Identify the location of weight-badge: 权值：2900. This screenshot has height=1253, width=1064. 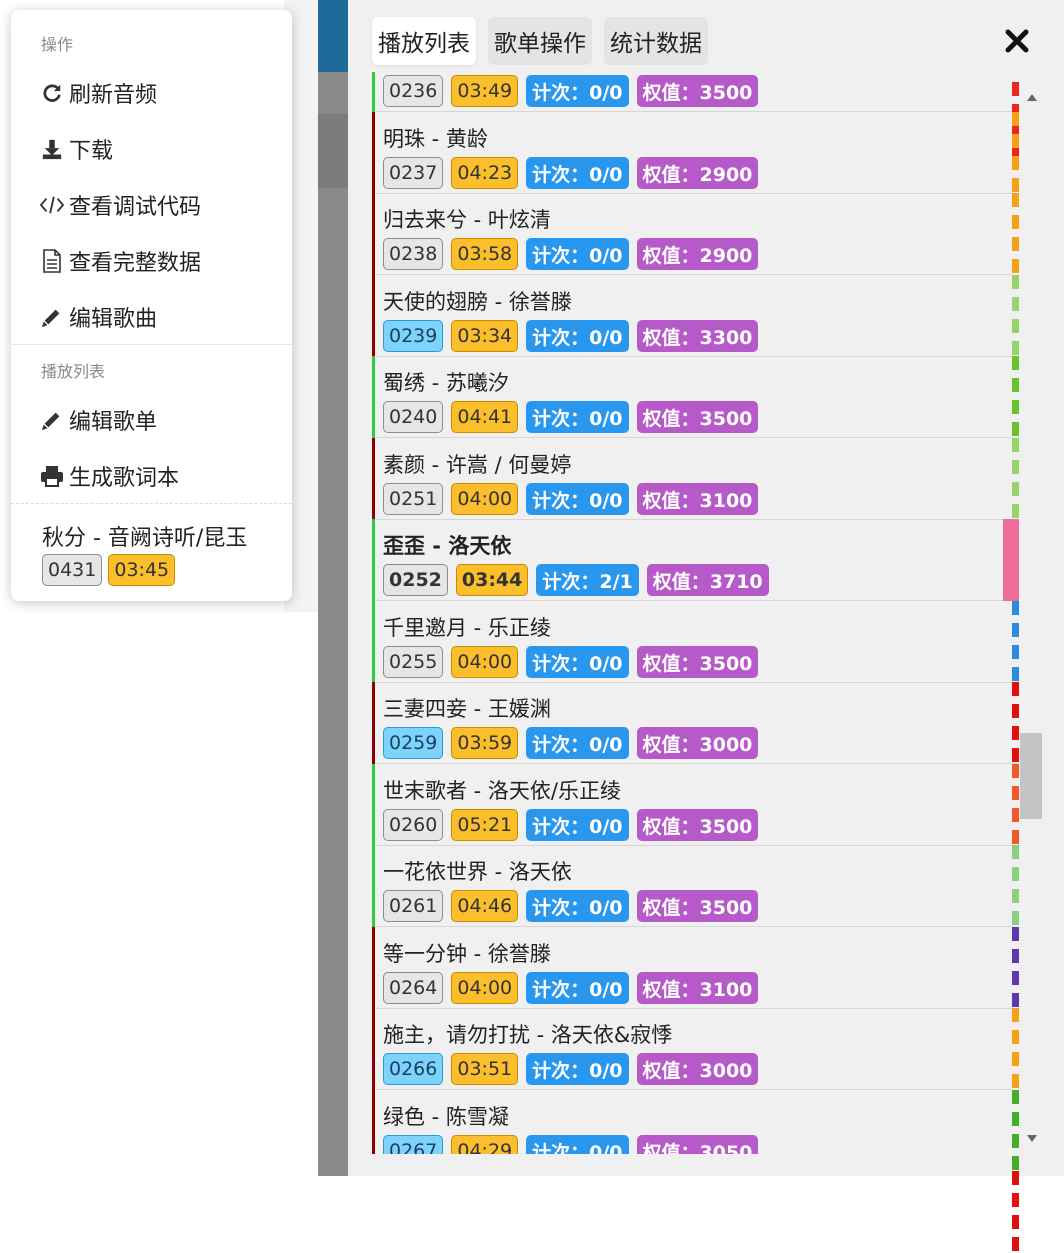
(697, 254).